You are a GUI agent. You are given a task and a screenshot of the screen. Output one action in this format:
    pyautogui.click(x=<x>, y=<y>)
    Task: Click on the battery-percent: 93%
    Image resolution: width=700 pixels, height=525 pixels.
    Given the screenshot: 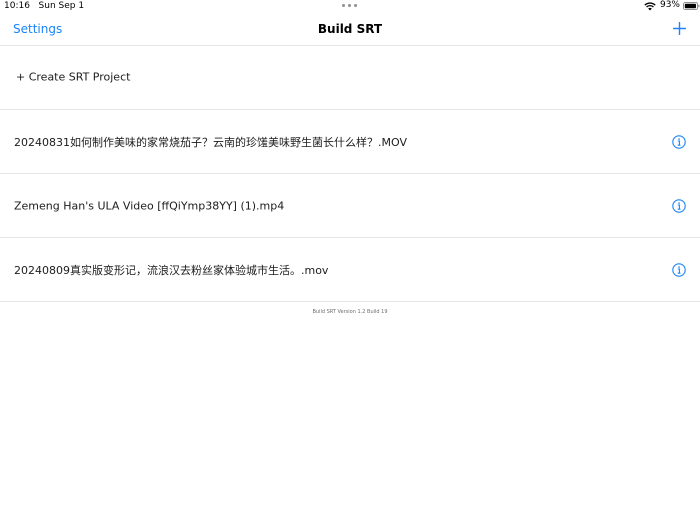 What is the action you would take?
    pyautogui.click(x=669, y=5)
    